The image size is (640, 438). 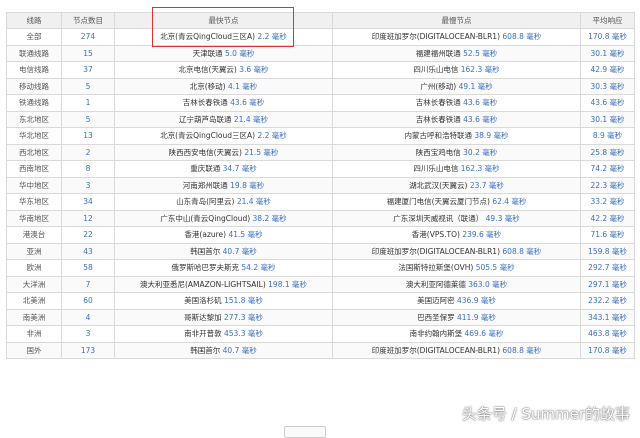 I want to click on header-line: 线路, so click(x=34, y=20).